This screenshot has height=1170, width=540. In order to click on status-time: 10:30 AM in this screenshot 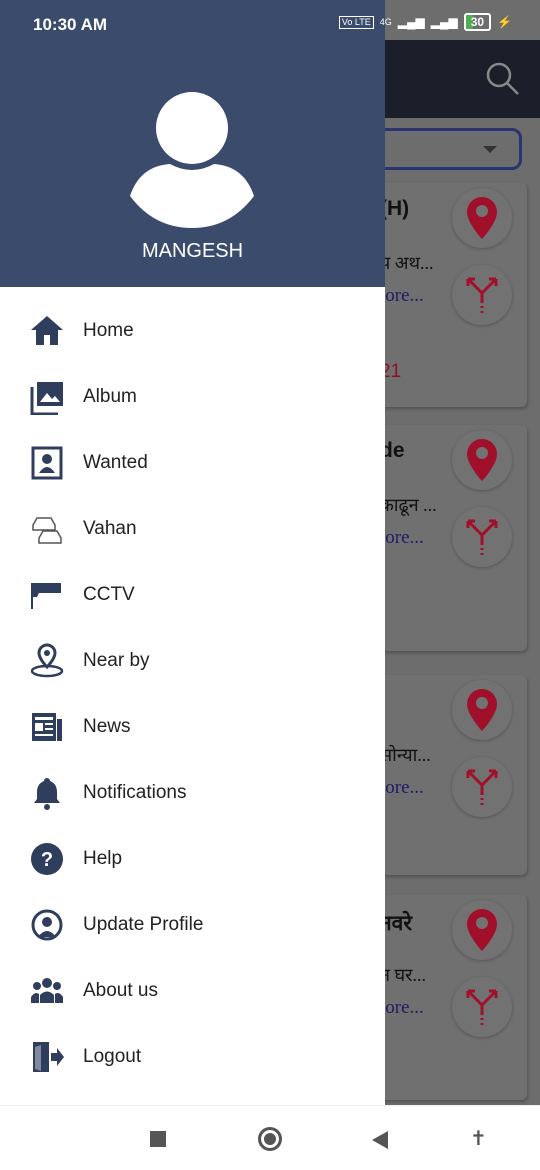, I will do `click(70, 24)`.